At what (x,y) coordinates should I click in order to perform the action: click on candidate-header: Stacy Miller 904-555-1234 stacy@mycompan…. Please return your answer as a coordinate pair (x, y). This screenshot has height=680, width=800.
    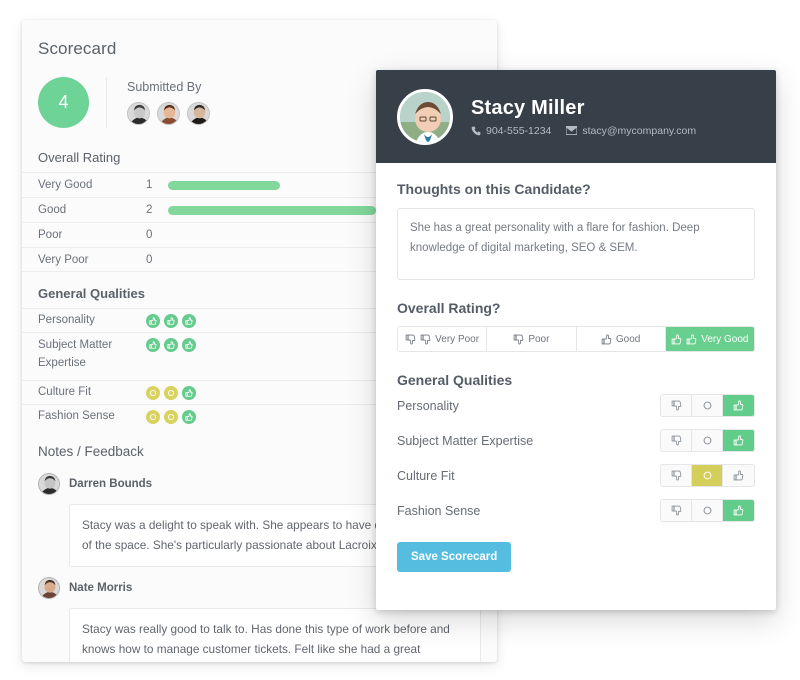
    Looking at the image, I should click on (576, 116).